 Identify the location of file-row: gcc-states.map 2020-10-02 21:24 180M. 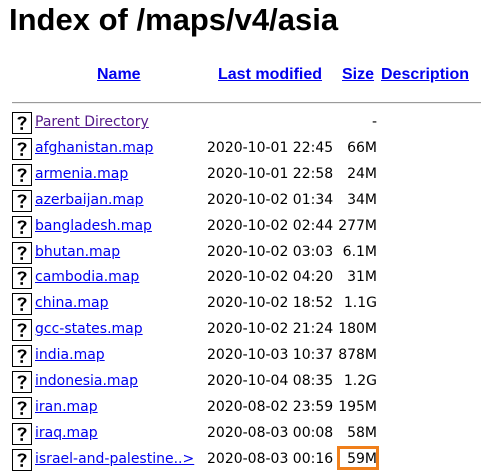
(240, 331).